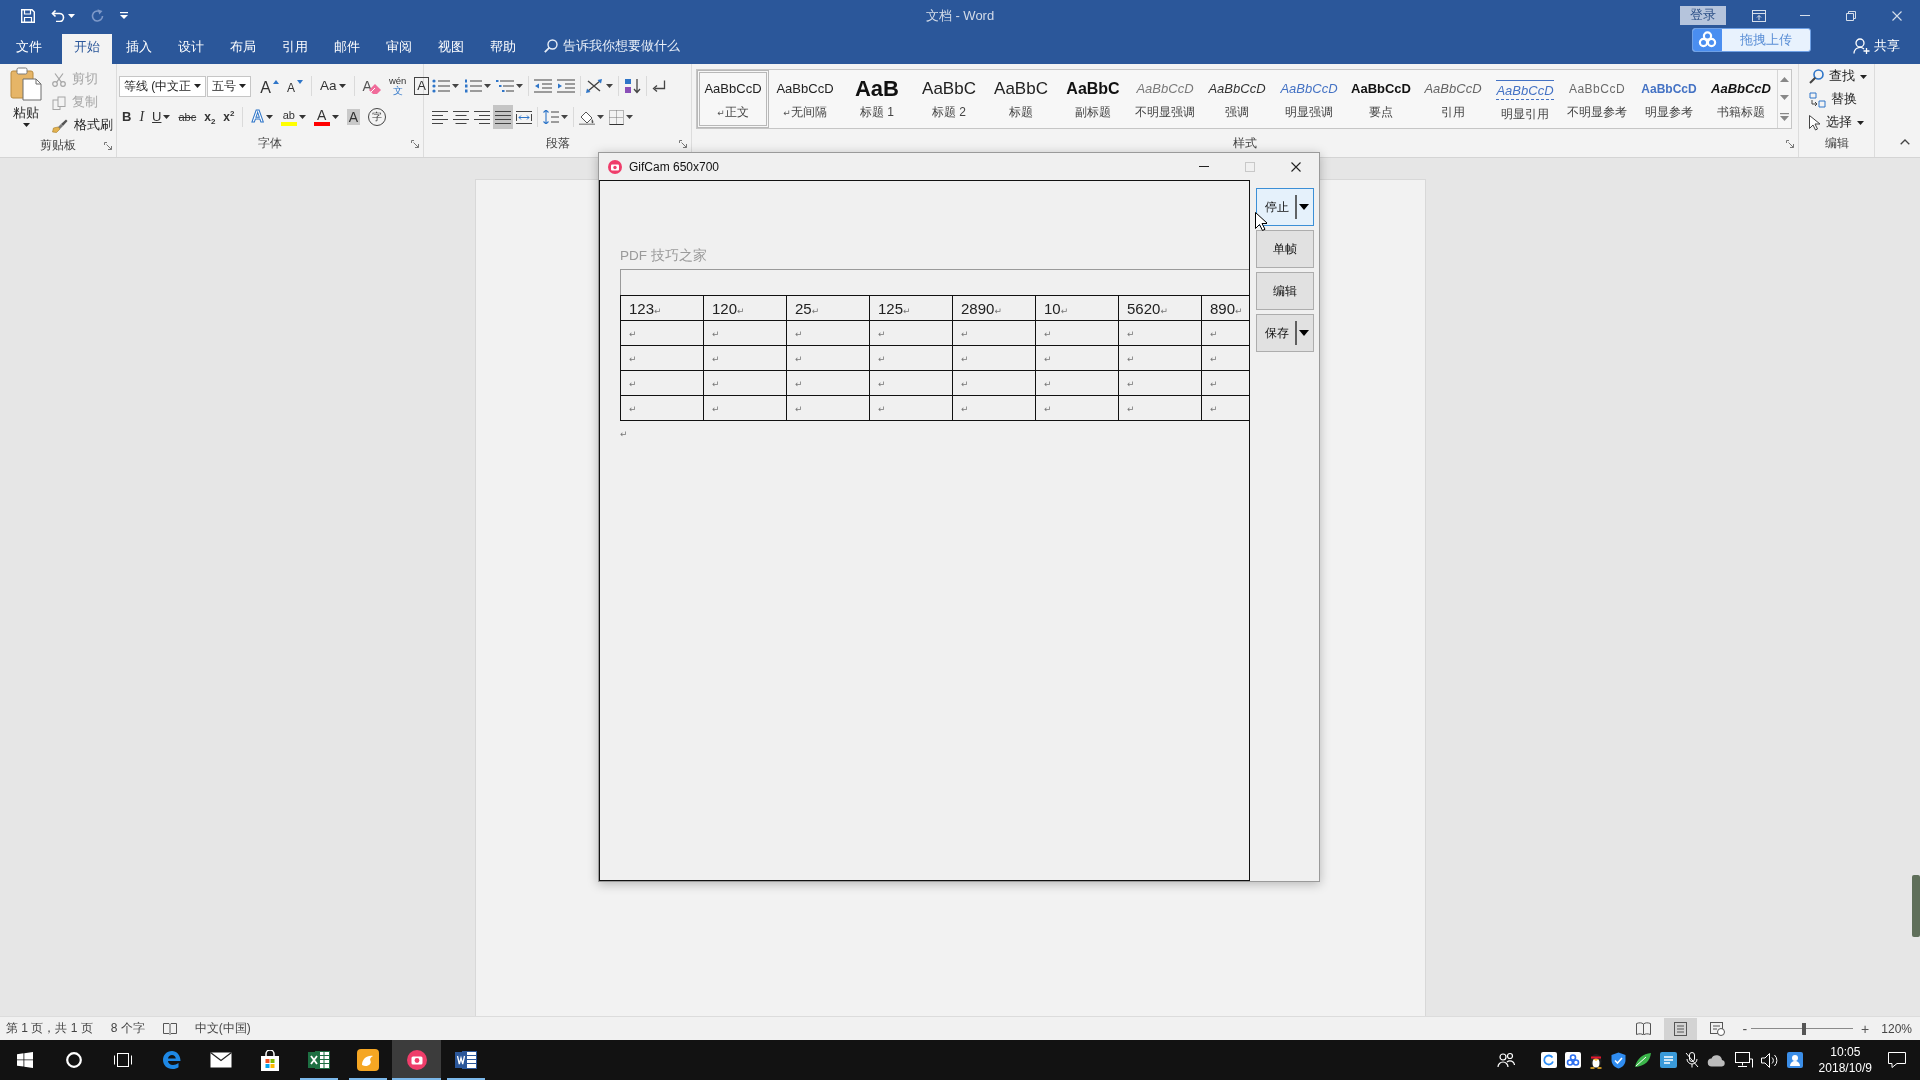 This screenshot has width=1920, height=1080. Describe the element at coordinates (1642, 1060) in the screenshot. I see `leaf-icon` at that location.